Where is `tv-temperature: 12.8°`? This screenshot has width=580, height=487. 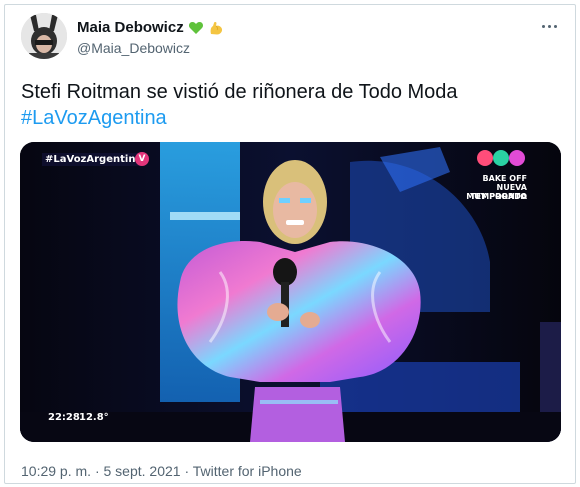 tv-temperature: 12.8° is located at coordinates (94, 417).